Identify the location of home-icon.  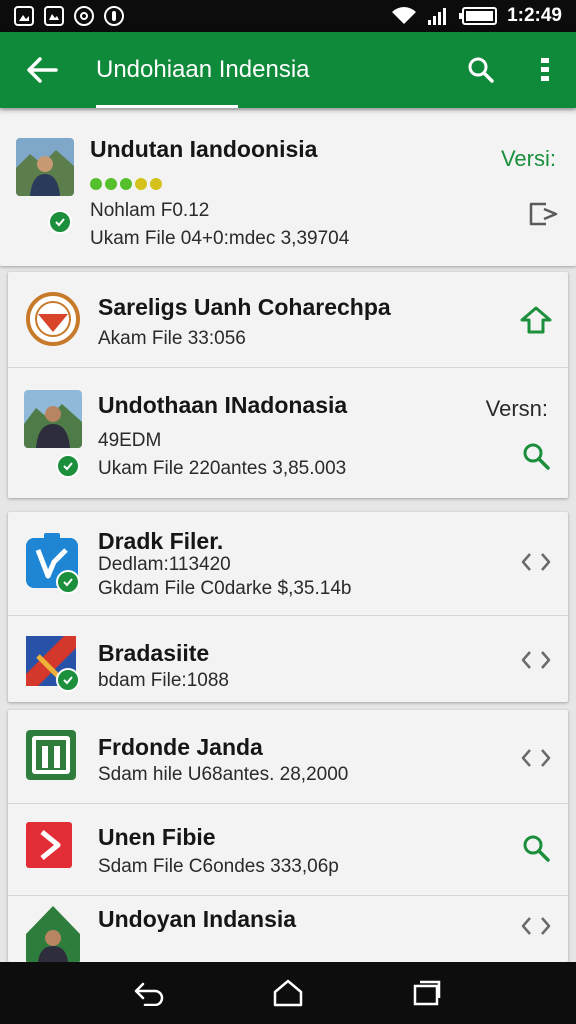
(288, 993).